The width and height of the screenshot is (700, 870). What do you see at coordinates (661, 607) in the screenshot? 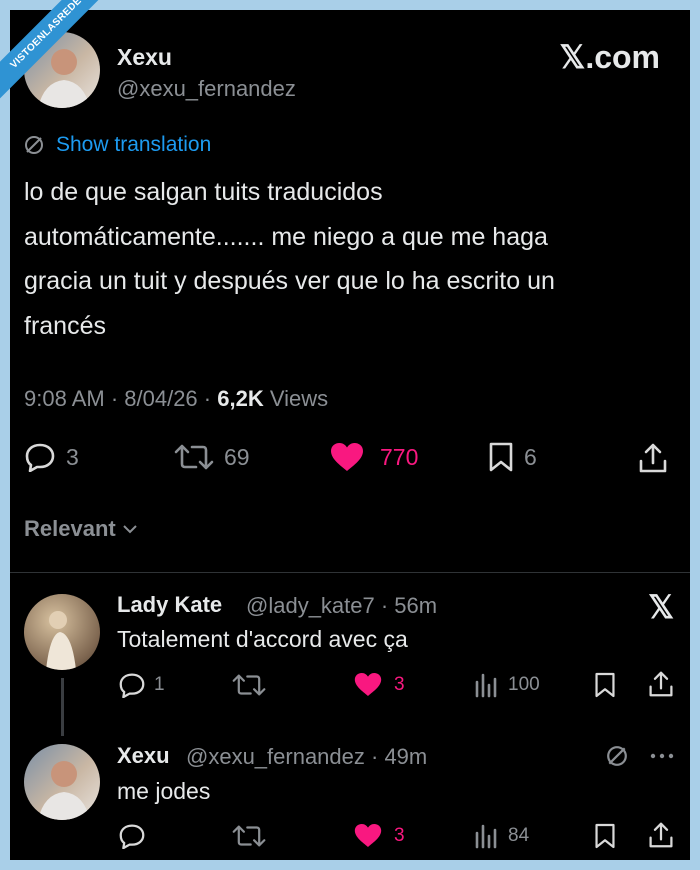
I see `x-brand-logo-small: 𝕏` at bounding box center [661, 607].